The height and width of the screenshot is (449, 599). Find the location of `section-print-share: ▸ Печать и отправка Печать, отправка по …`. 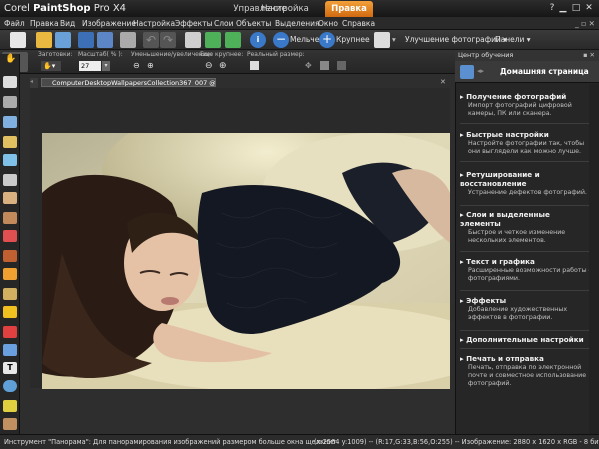

section-print-share: ▸ Печать и отправка Печать, отправка по … is located at coordinates (526, 371).